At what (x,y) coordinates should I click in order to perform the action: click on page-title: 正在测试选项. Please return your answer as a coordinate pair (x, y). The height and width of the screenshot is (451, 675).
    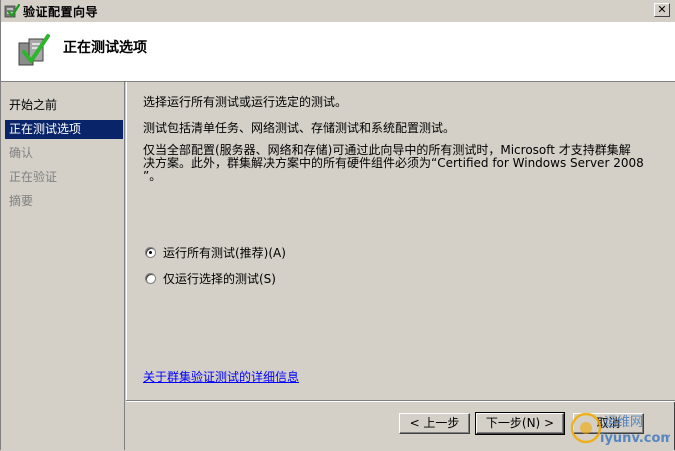
    Looking at the image, I should click on (105, 48).